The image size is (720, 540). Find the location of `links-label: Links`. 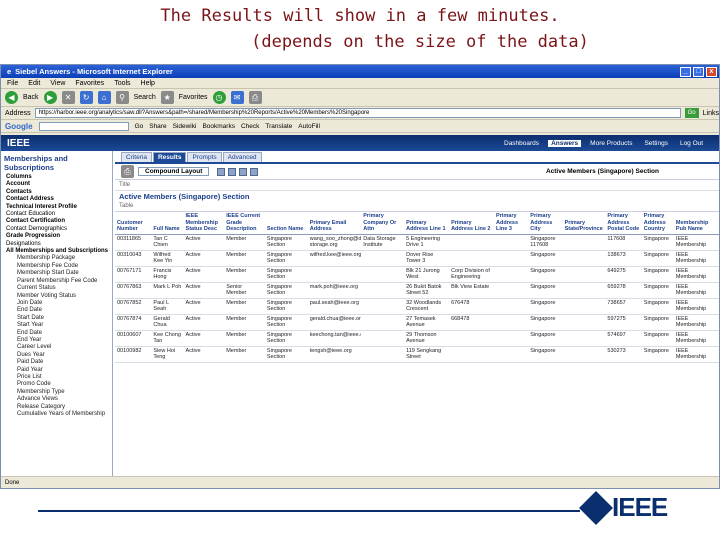

links-label: Links is located at coordinates (711, 113).